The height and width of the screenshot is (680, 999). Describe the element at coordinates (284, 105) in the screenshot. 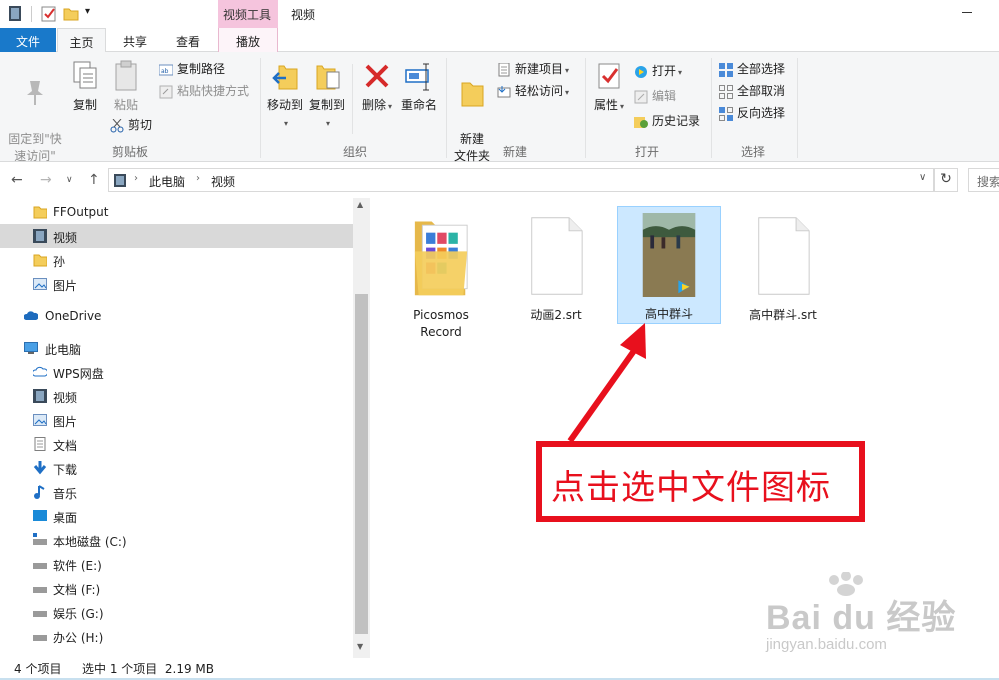

I see `move-to-label: 移动到` at that location.